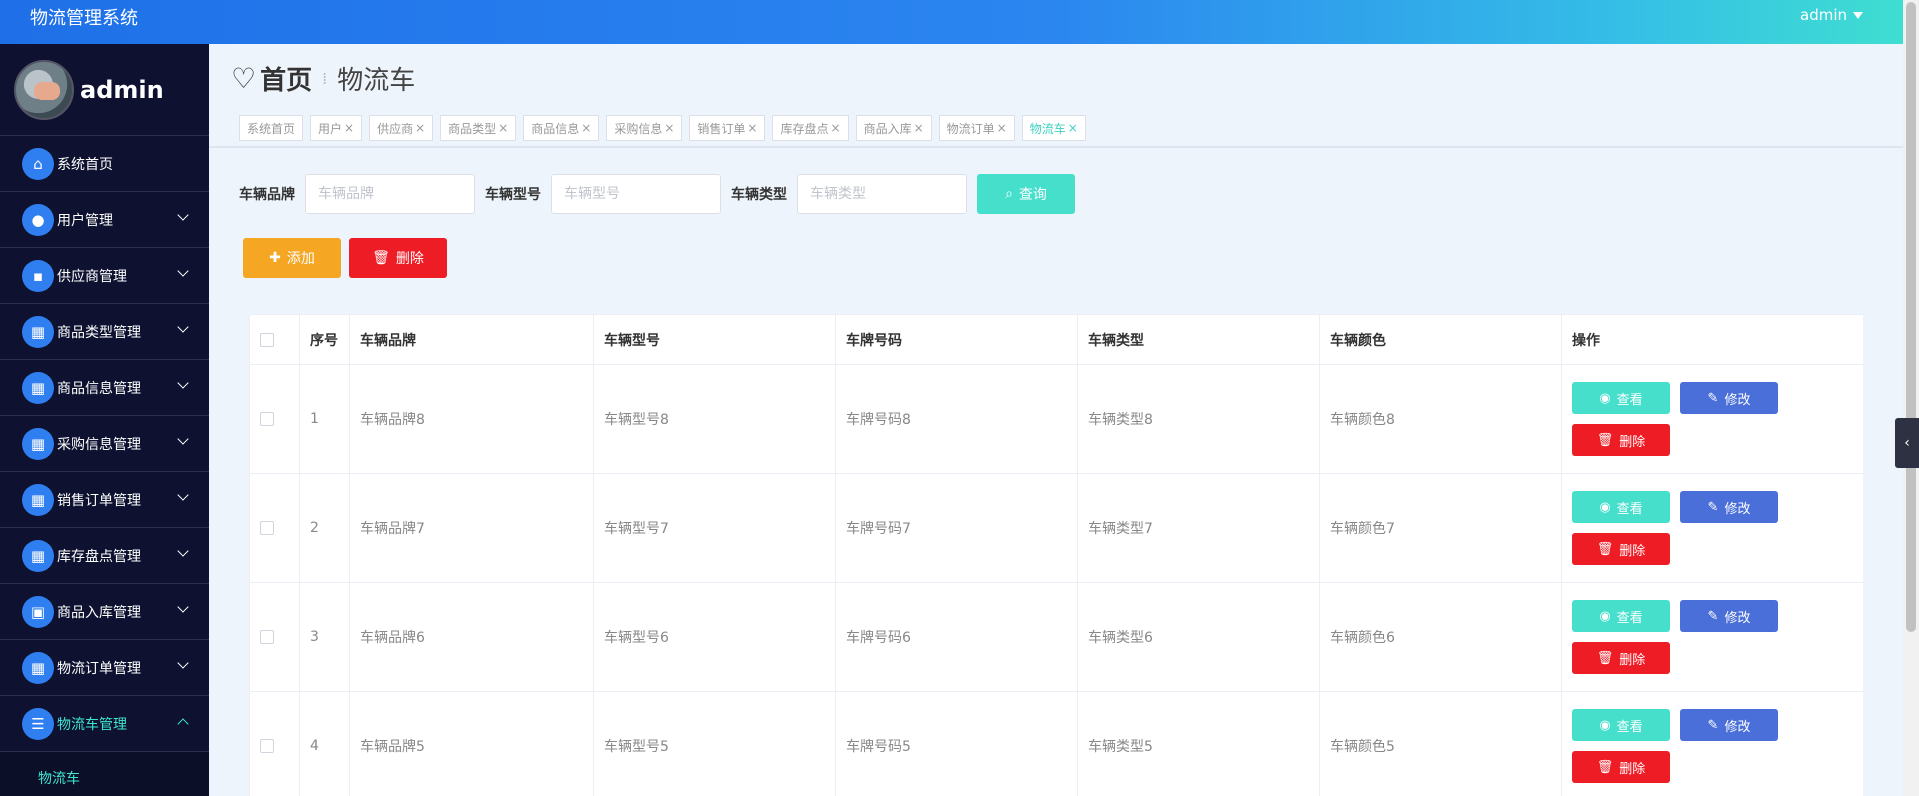 The width and height of the screenshot is (1919, 796). Describe the element at coordinates (395, 128) in the screenshot. I see `tab-label: 供应商` at that location.